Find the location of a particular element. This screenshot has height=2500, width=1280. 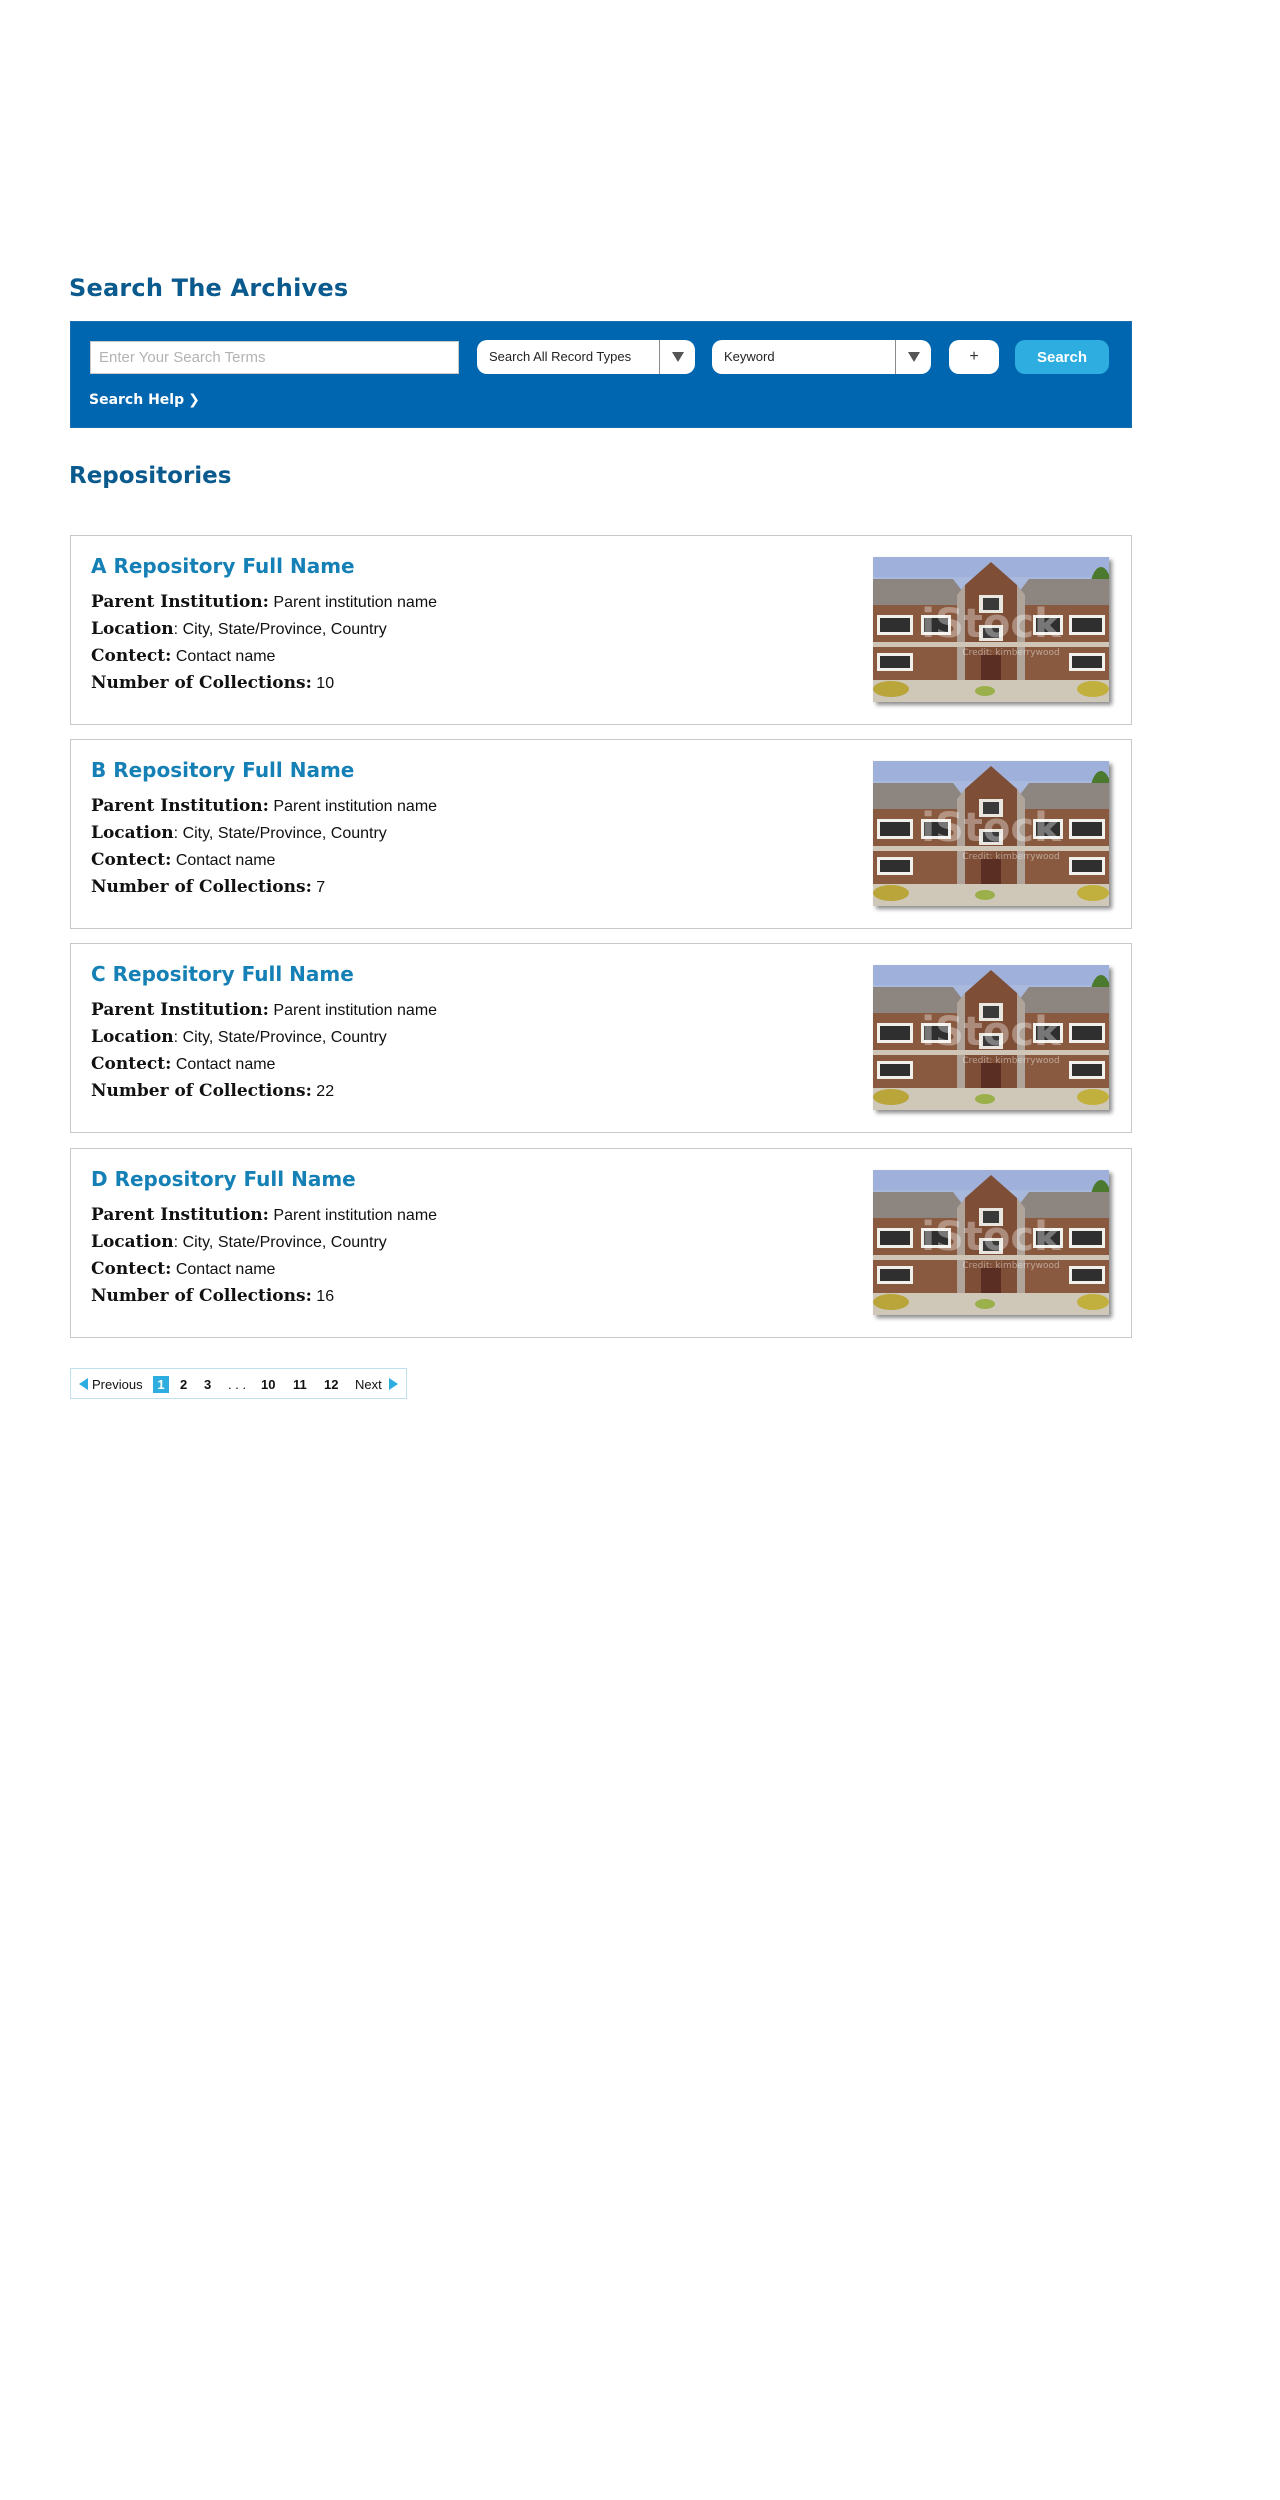

search-field-select: Keyword is located at coordinates (821, 357).